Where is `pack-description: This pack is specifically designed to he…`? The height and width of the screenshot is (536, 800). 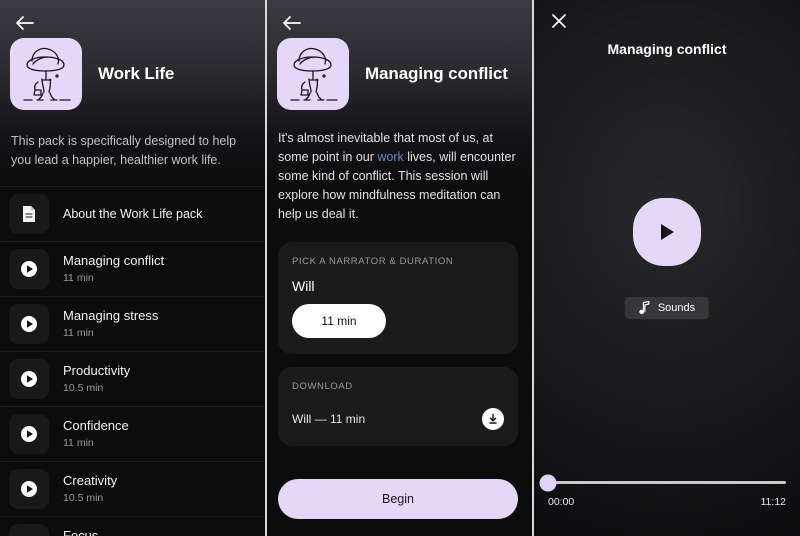
pack-description: This pack is specifically designed to he… is located at coordinates (124, 150).